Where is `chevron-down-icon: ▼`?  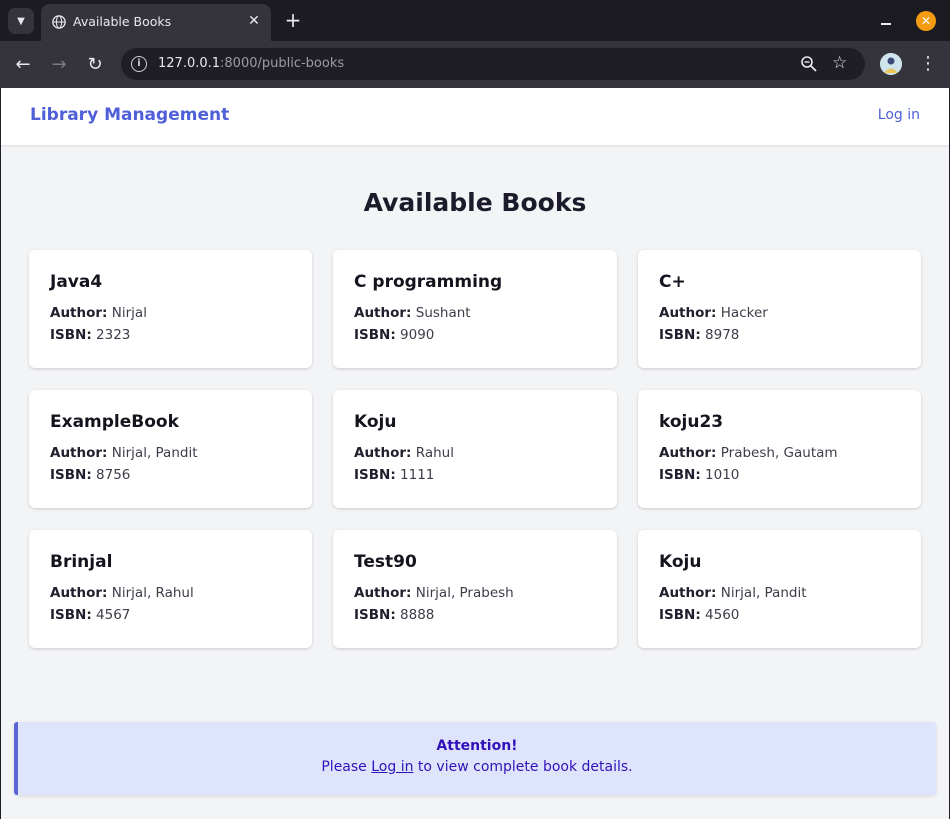
chevron-down-icon: ▼ is located at coordinates (21, 21).